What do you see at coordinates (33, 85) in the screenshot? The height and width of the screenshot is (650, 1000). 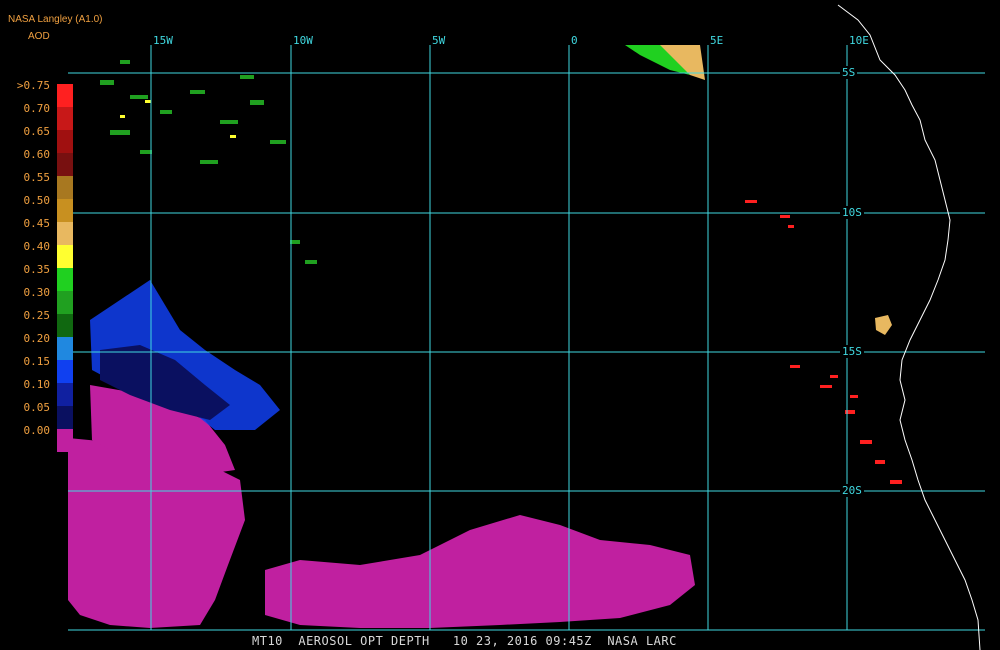 I see `legend-label: >0.75` at bounding box center [33, 85].